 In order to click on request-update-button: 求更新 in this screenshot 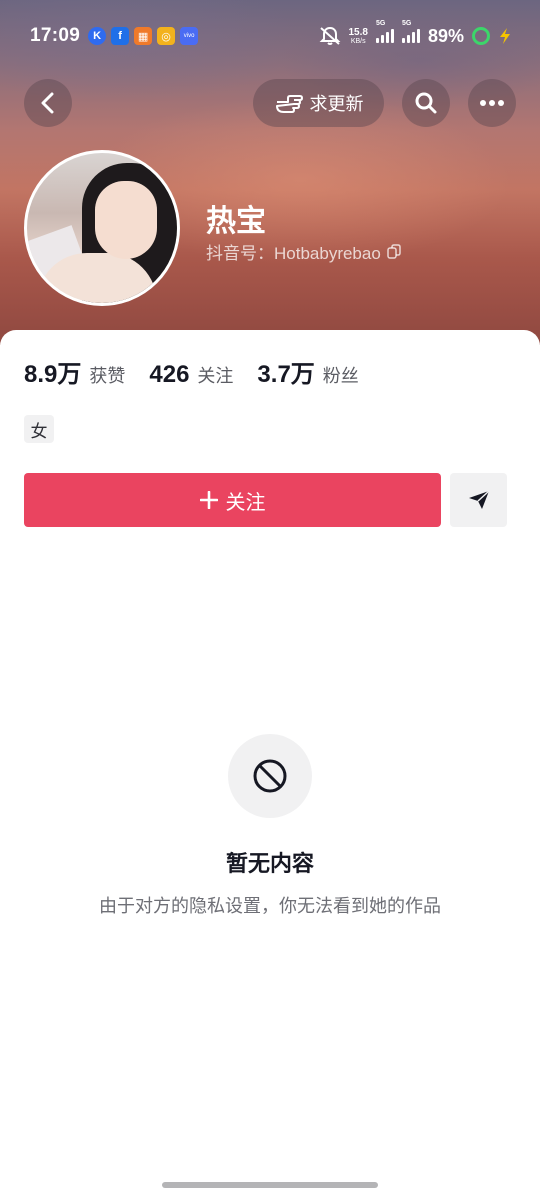, I will do `click(318, 103)`.